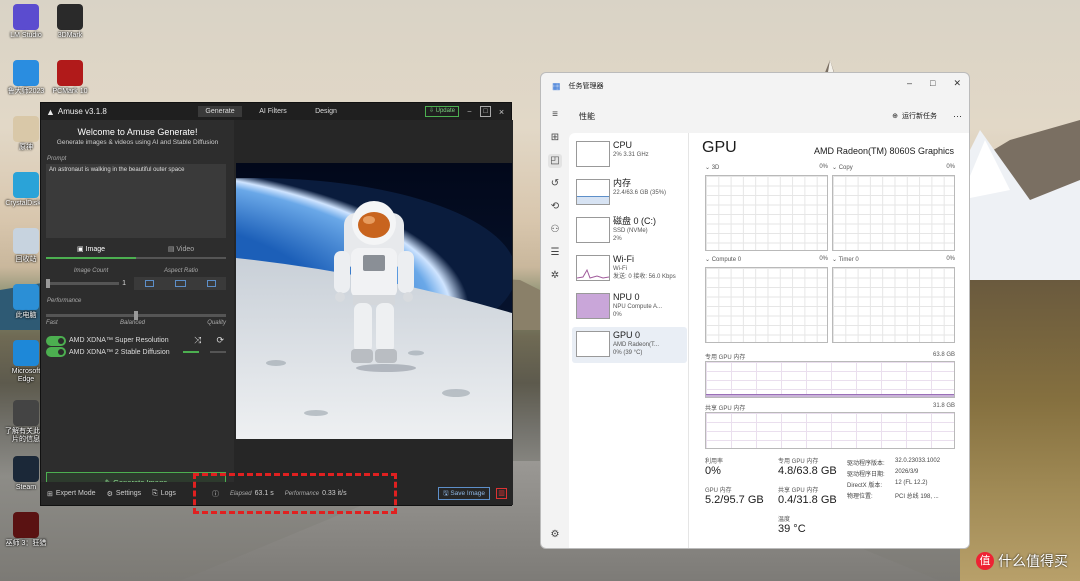 The image size is (1080, 581). I want to click on tab-video: ▤ Video, so click(181, 252).